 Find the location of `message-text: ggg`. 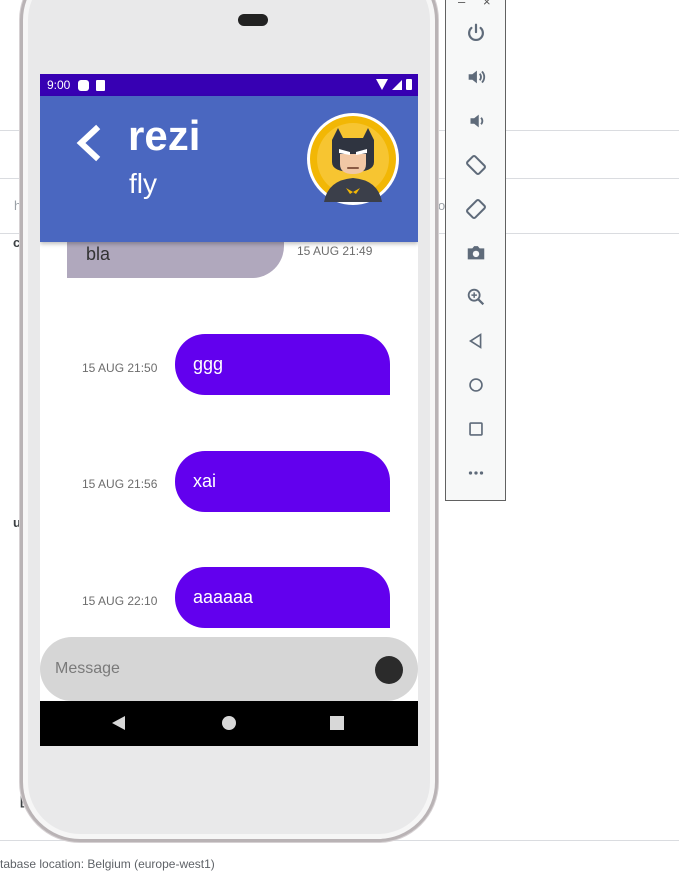

message-text: ggg is located at coordinates (208, 364).